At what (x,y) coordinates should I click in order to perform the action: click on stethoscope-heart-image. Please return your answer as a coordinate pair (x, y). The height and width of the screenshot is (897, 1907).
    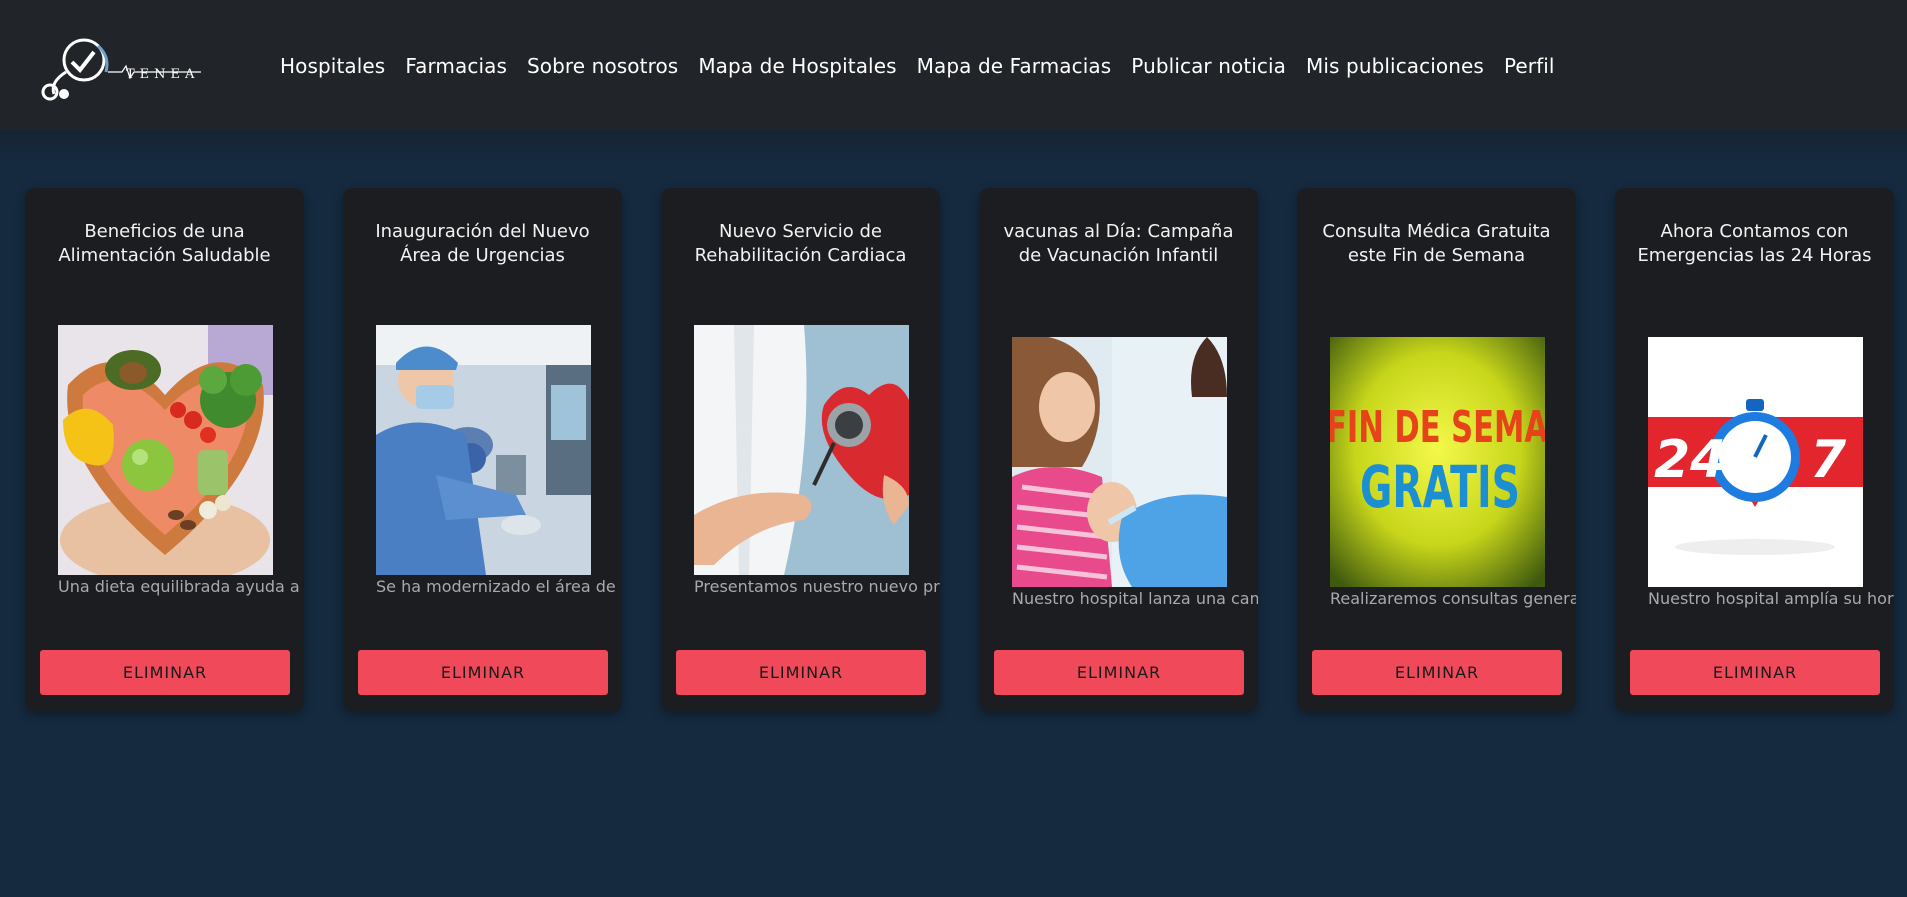
    Looking at the image, I should click on (801, 450).